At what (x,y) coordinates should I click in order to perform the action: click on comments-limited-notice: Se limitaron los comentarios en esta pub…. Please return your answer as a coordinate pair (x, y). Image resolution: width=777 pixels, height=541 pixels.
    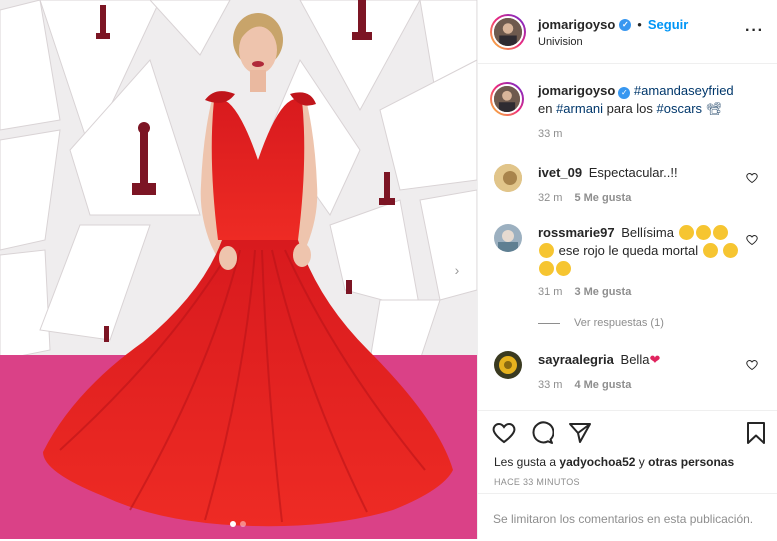
    Looking at the image, I should click on (627, 517).